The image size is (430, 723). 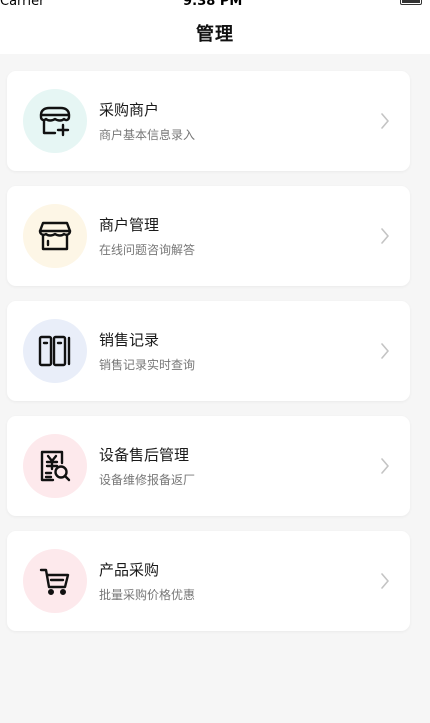 I want to click on page-title: 管理, so click(x=215, y=34).